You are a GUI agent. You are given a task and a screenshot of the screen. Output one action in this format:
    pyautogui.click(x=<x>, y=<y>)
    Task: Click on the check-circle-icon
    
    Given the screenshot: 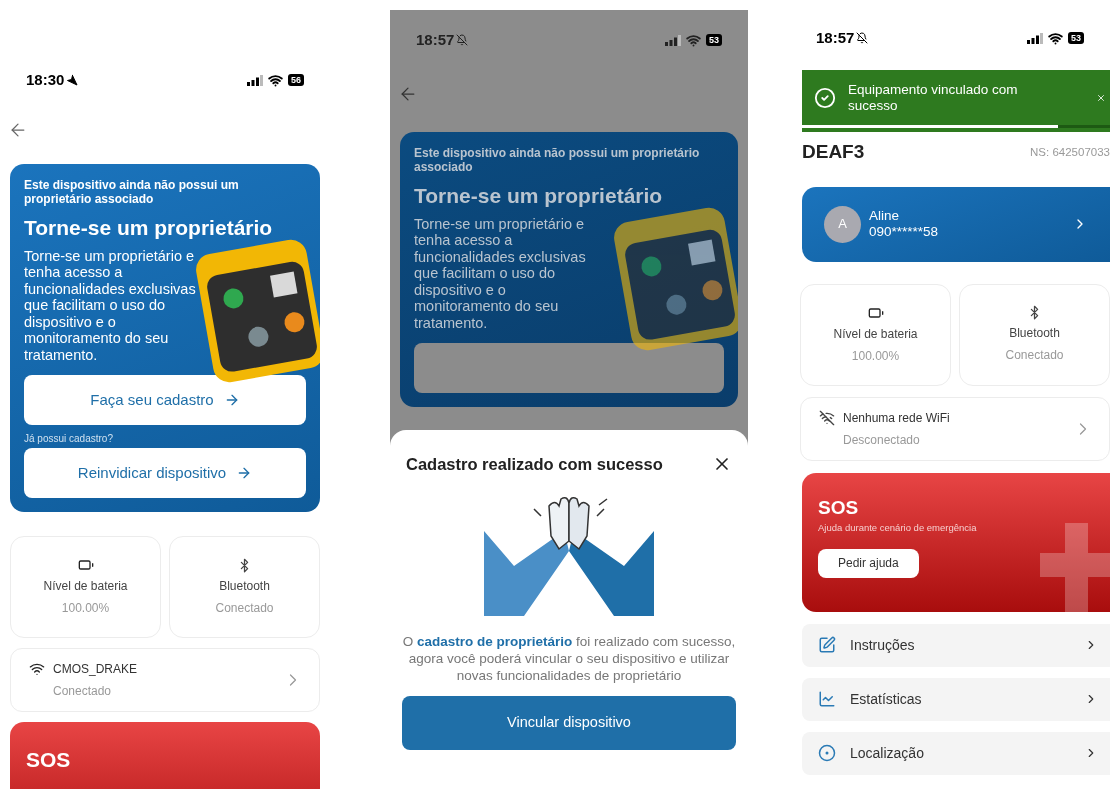 What is the action you would take?
    pyautogui.click(x=825, y=97)
    